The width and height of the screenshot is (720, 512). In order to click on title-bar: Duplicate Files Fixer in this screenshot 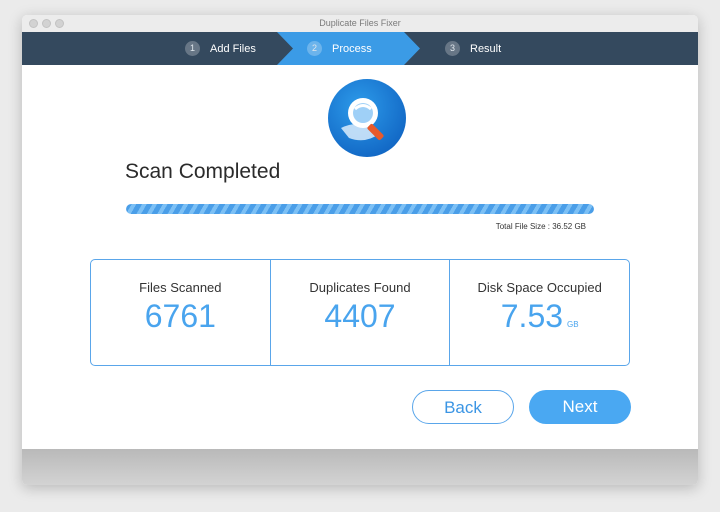, I will do `click(360, 24)`.